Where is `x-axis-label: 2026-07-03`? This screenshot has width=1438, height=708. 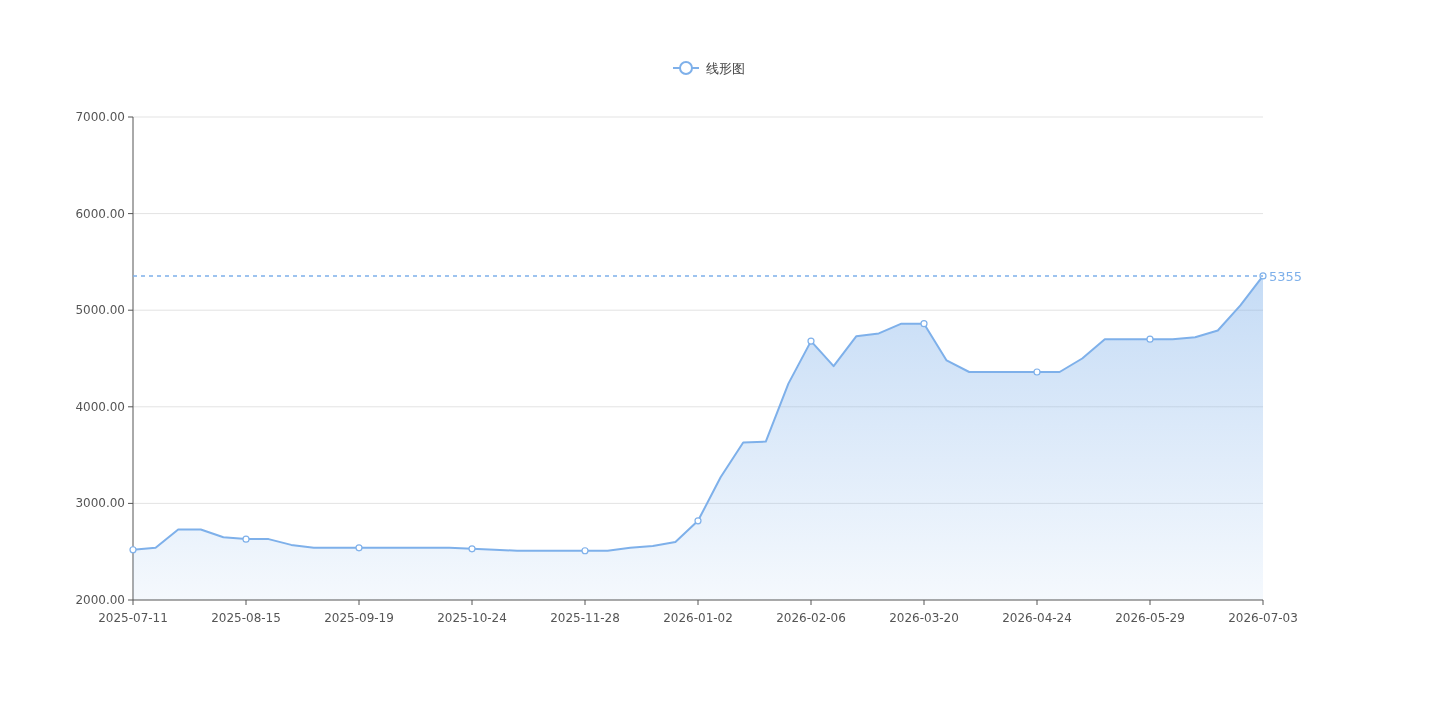
x-axis-label: 2026-07-03 is located at coordinates (1263, 618).